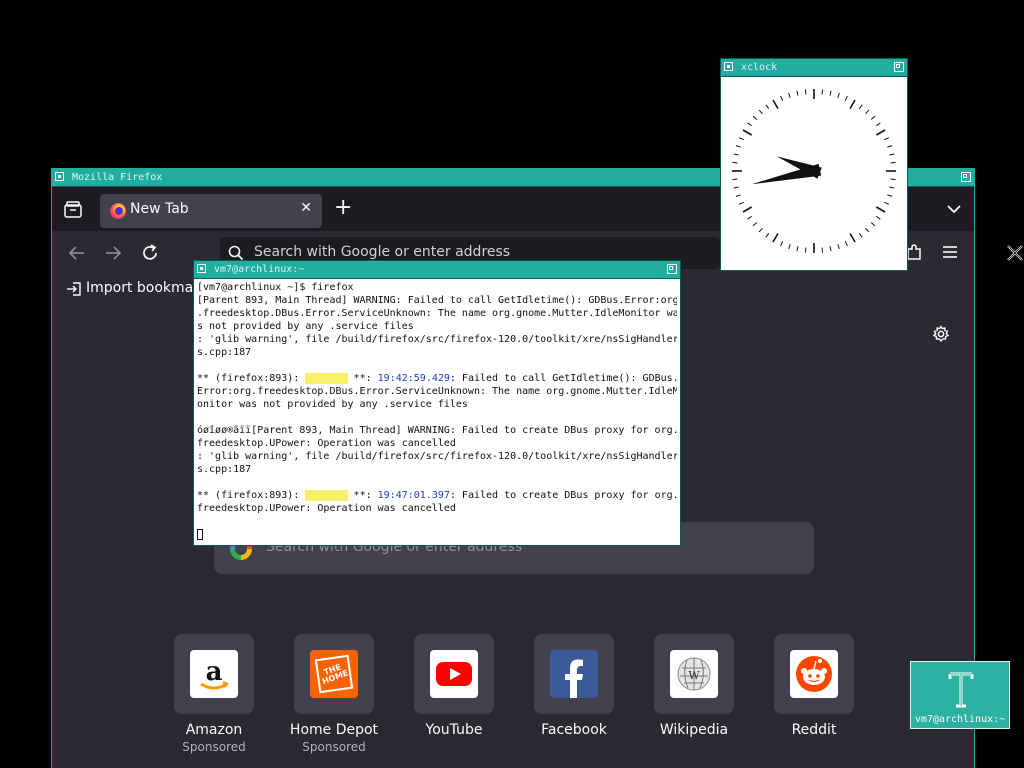 The height and width of the screenshot is (768, 1024). Describe the element at coordinates (275, 287) in the screenshot. I see `terminal-line: [vm7@archlinux ~]$ firefox` at that location.